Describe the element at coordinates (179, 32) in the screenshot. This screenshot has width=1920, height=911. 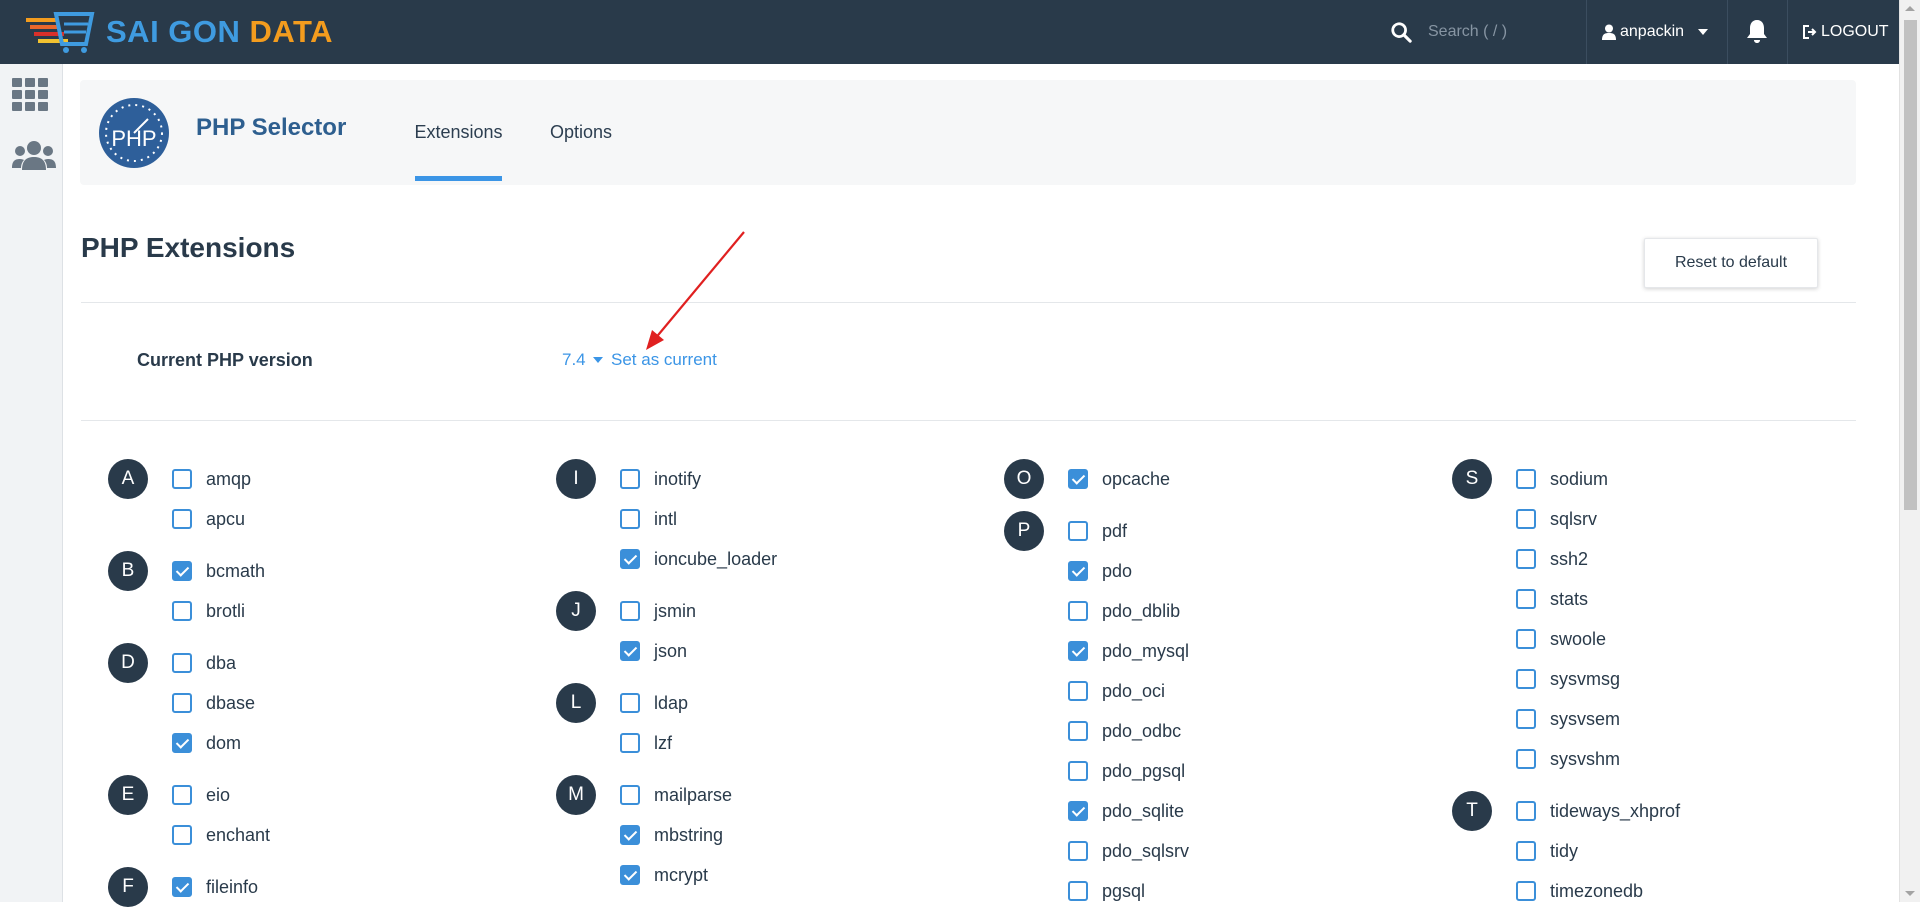
I see `brand-logo: SAI GON DATA` at that location.